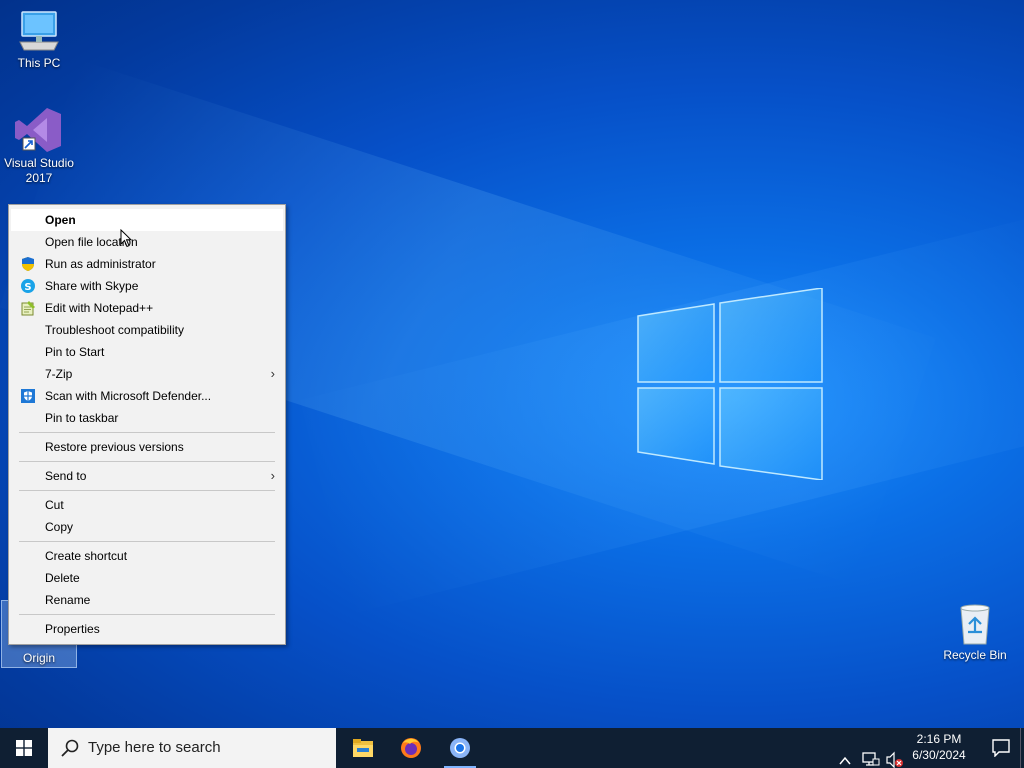 This screenshot has height=768, width=1024. Describe the element at coordinates (939, 739) in the screenshot. I see `clock-time: 2:16 PM` at that location.